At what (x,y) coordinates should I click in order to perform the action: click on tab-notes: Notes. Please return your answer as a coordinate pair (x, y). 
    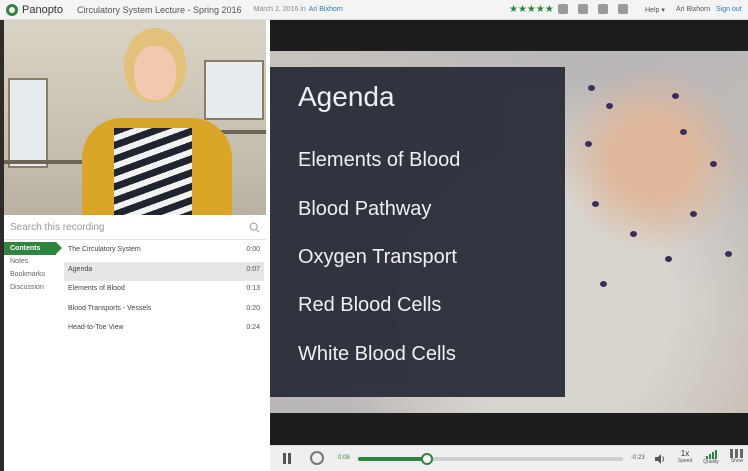
    Looking at the image, I should click on (33, 261).